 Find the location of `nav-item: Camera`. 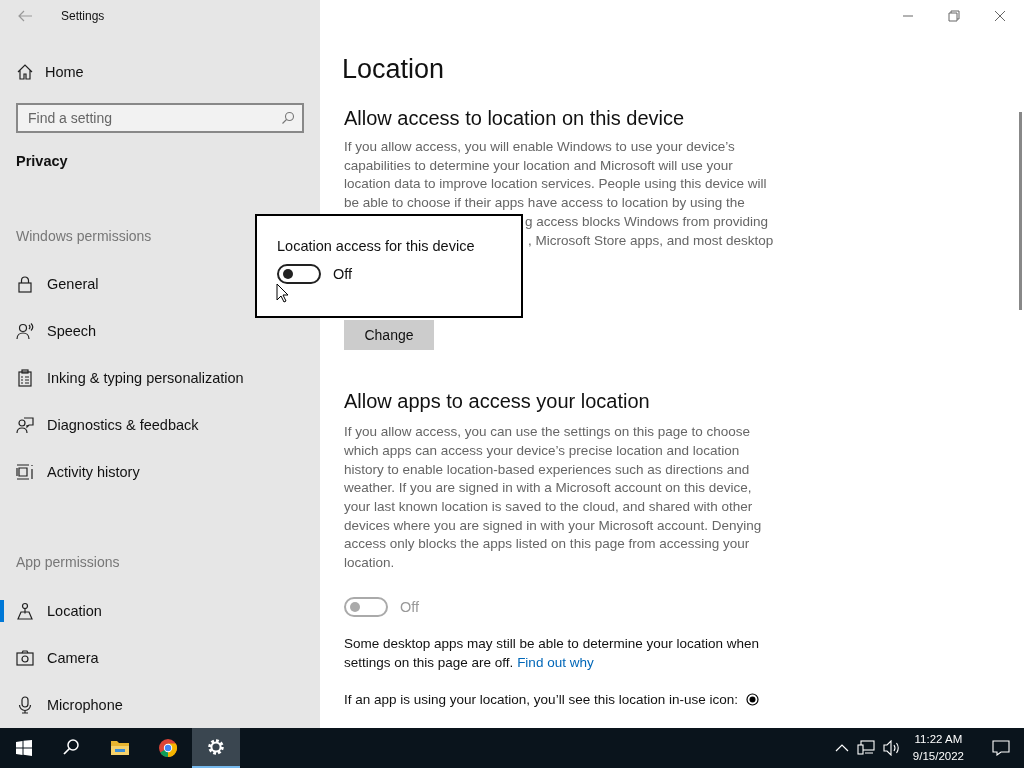

nav-item: Camera is located at coordinates (160, 658).